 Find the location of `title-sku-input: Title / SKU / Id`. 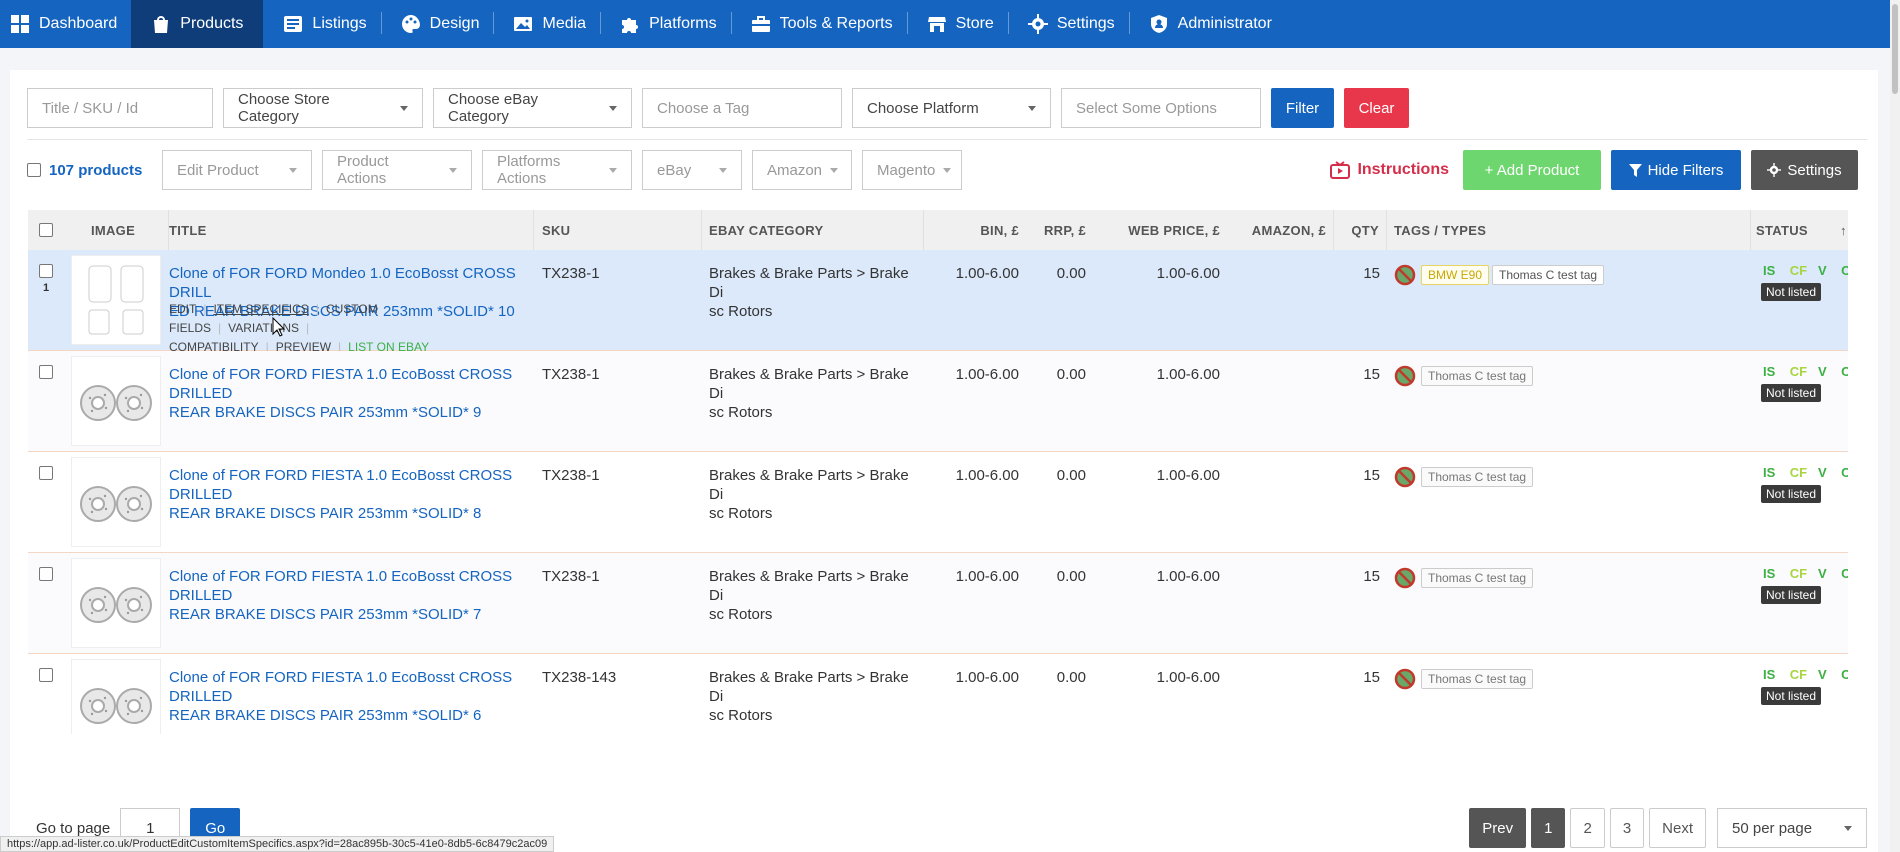

title-sku-input: Title / SKU / Id is located at coordinates (120, 108).